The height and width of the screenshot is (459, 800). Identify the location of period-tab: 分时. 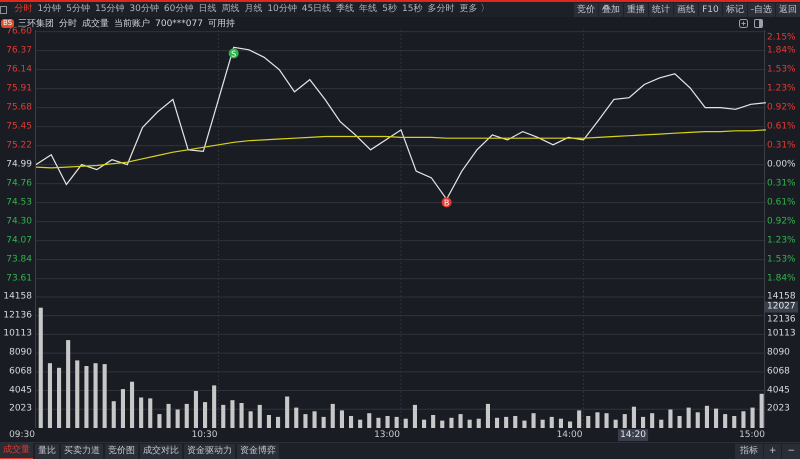
(23, 9).